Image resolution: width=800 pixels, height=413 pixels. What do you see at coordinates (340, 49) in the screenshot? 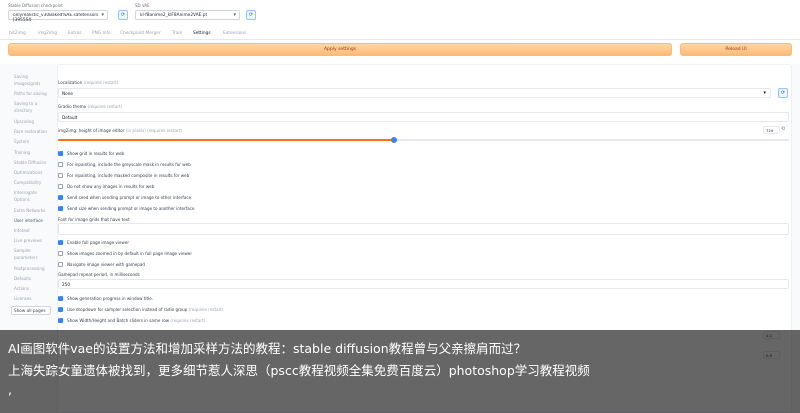
I see `apply-settings-button: Apply settings` at bounding box center [340, 49].